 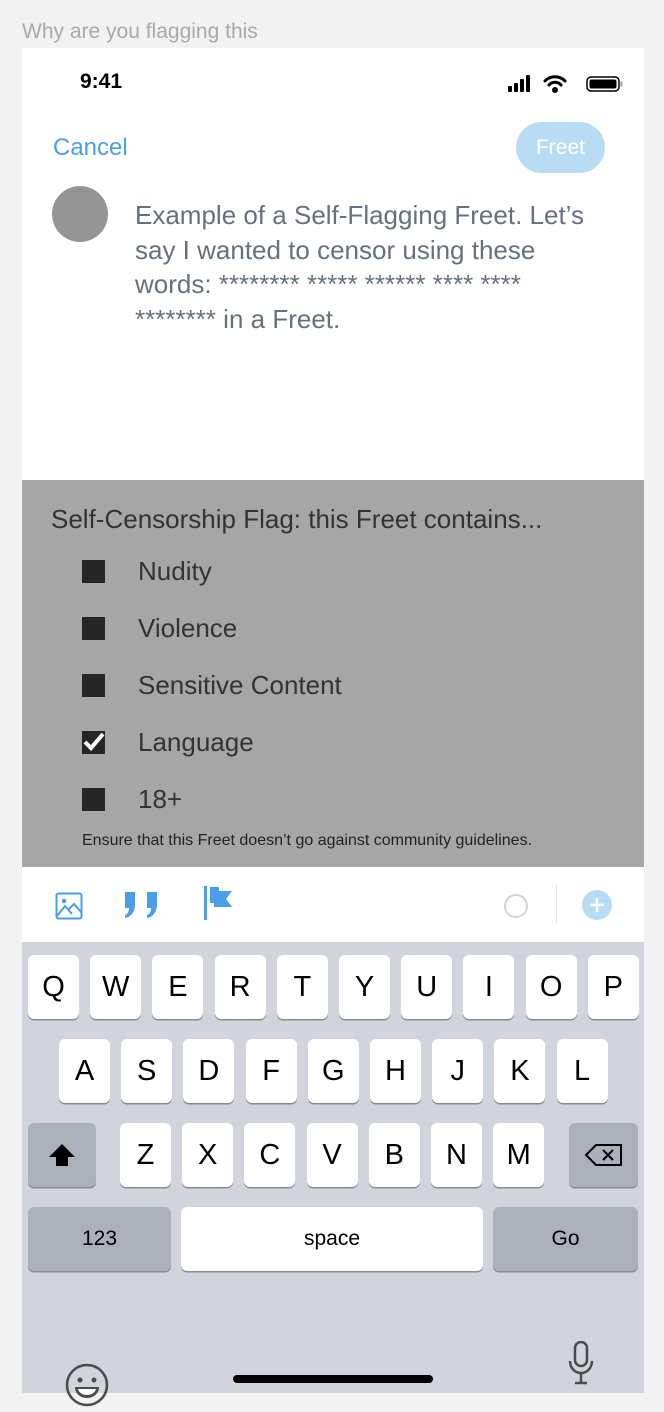 What do you see at coordinates (332, 1239) in the screenshot?
I see `space-key: space` at bounding box center [332, 1239].